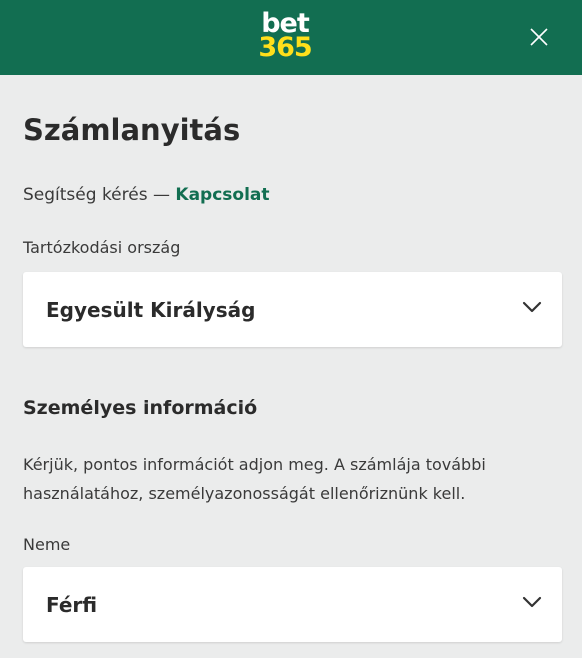  I want to click on bet365-logo: bet 365, so click(285, 36).